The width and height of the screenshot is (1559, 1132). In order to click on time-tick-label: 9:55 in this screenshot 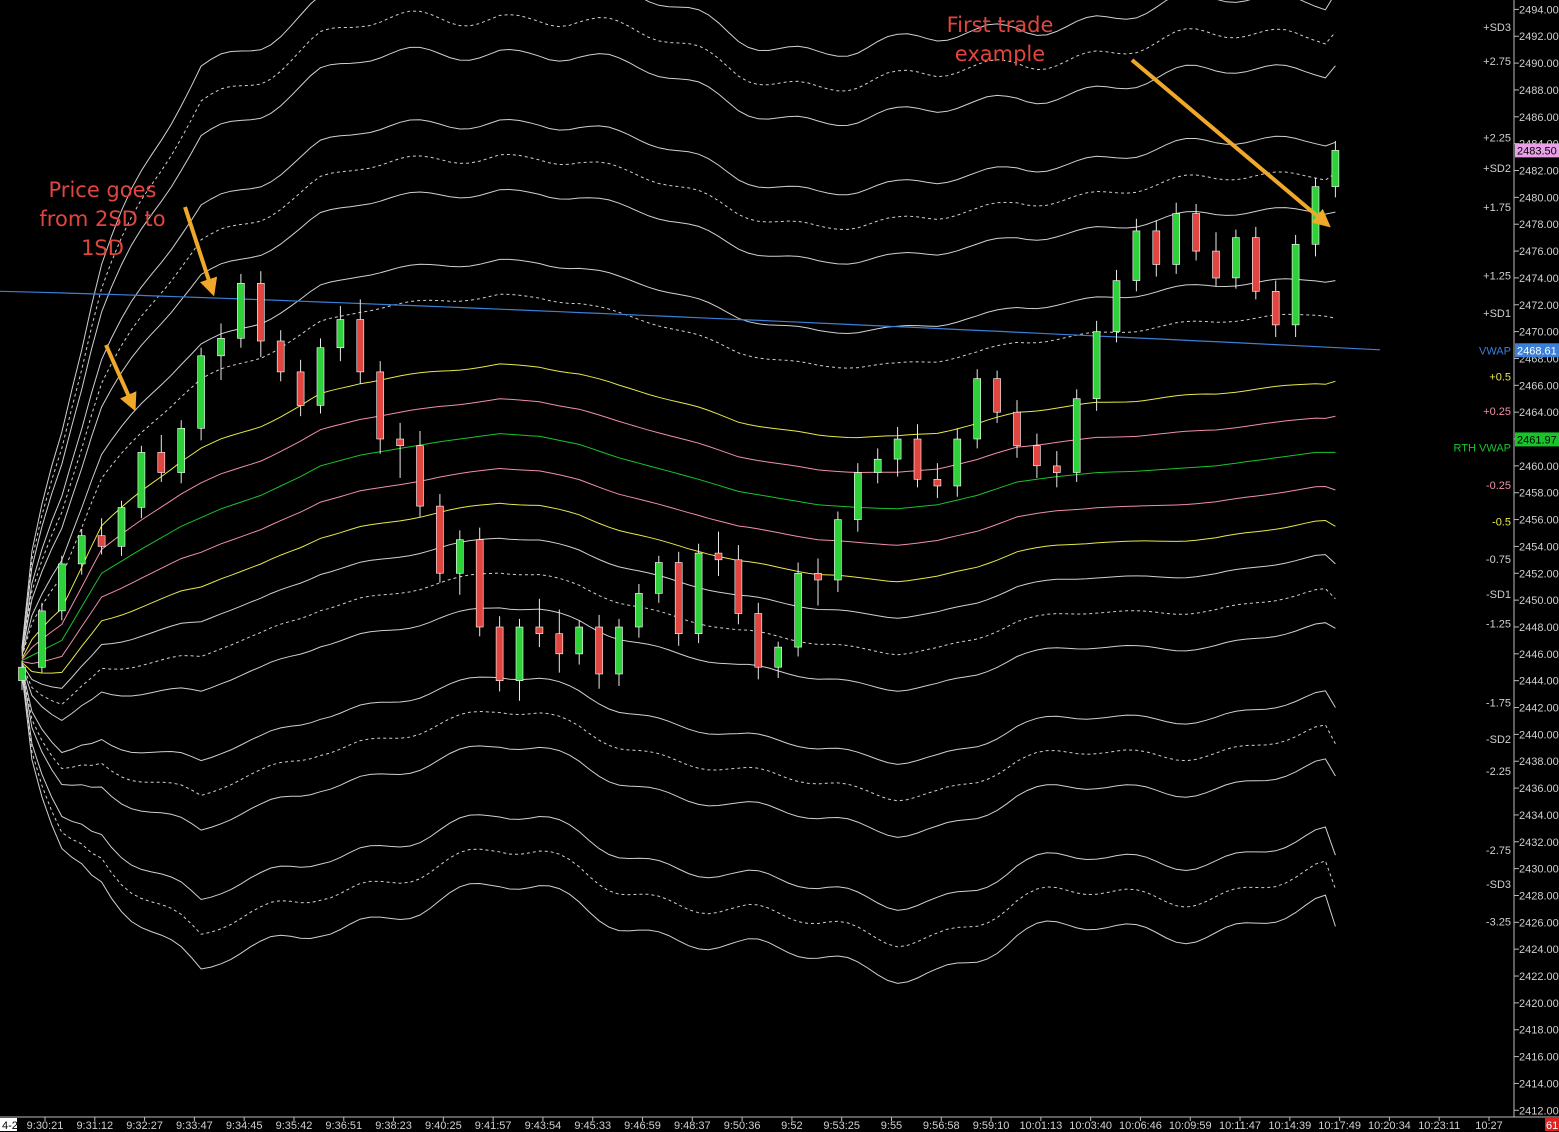, I will do `click(891, 1126)`.